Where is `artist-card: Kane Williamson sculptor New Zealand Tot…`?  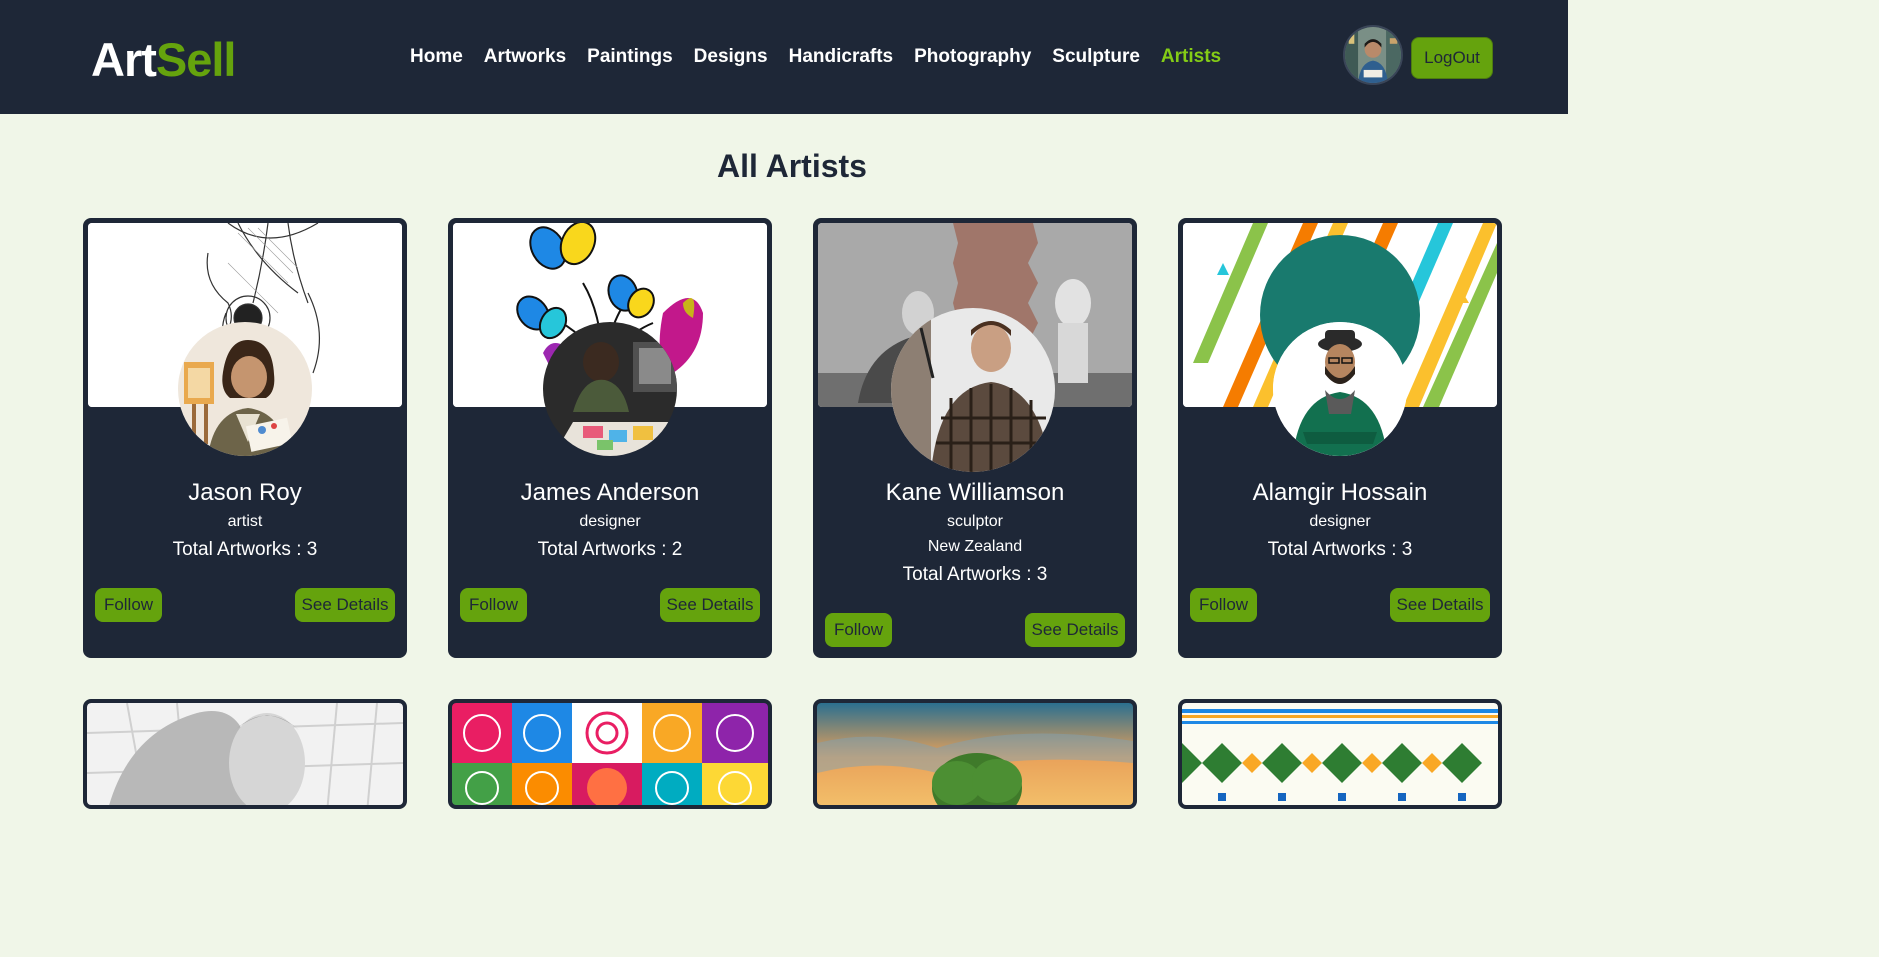 artist-card: Kane Williamson sculptor New Zealand Tot… is located at coordinates (975, 438).